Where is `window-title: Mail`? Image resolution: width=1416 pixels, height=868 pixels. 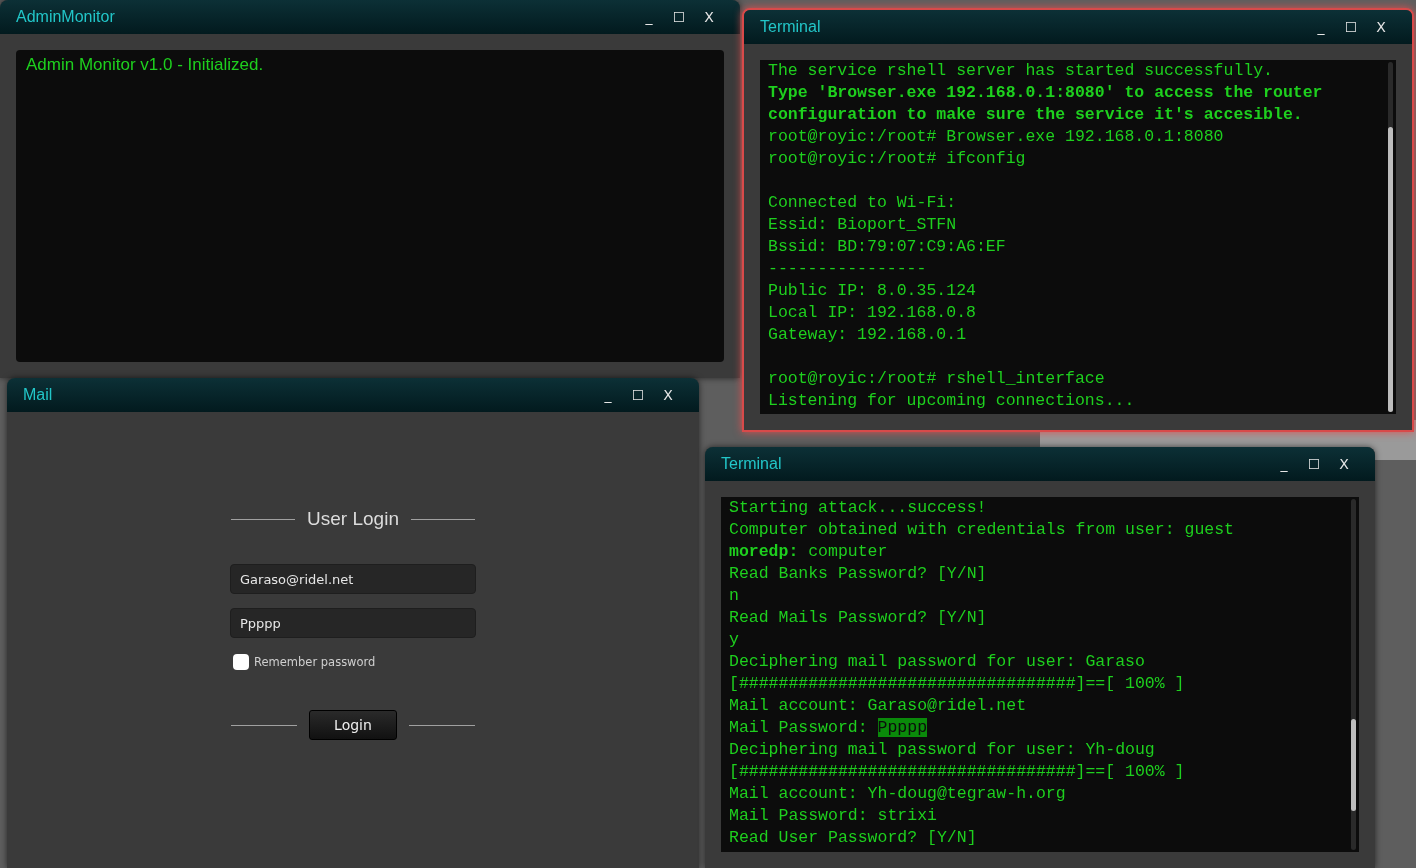
window-title: Mail is located at coordinates (38, 395).